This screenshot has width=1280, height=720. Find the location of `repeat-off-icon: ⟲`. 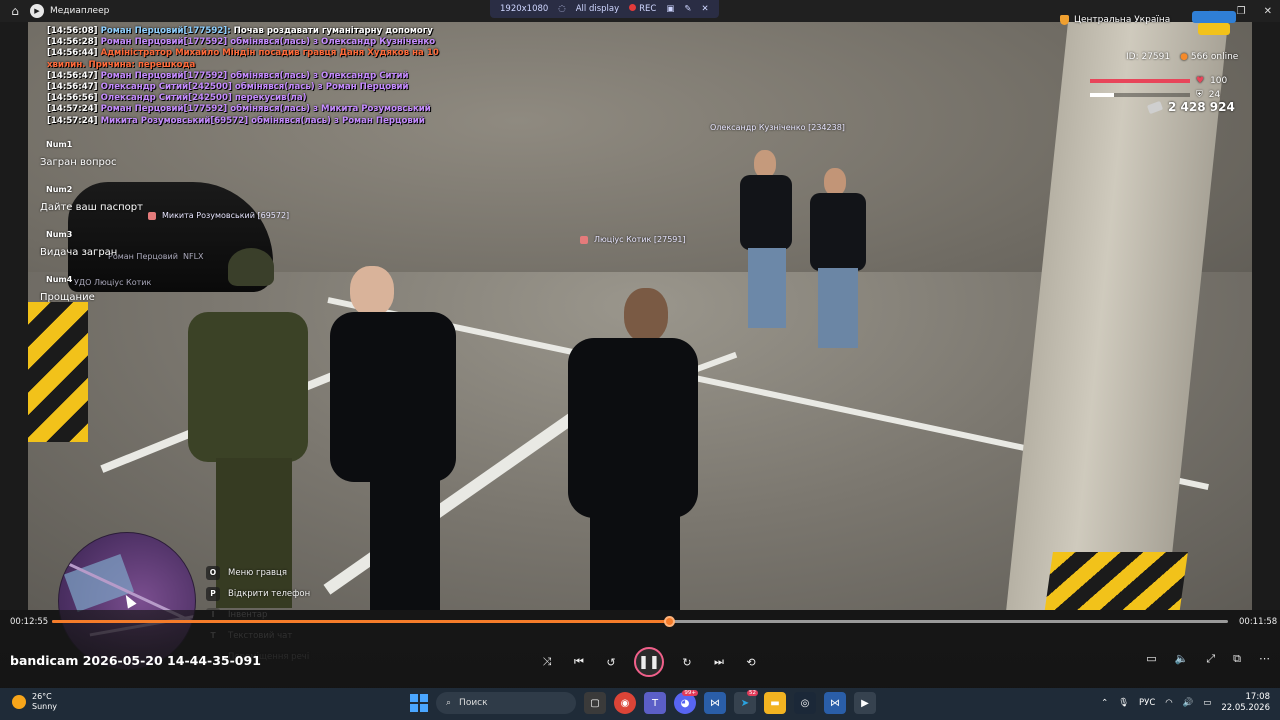

repeat-off-icon: ⟲ is located at coordinates (751, 662).